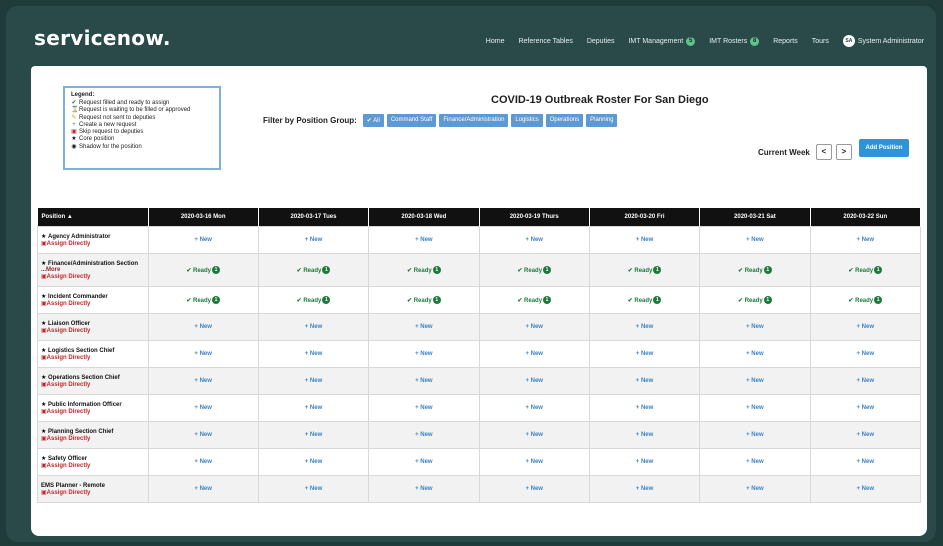 This screenshot has height=546, width=943. Describe the element at coordinates (820, 41) in the screenshot. I see `nav-item-tours: Tours` at that location.